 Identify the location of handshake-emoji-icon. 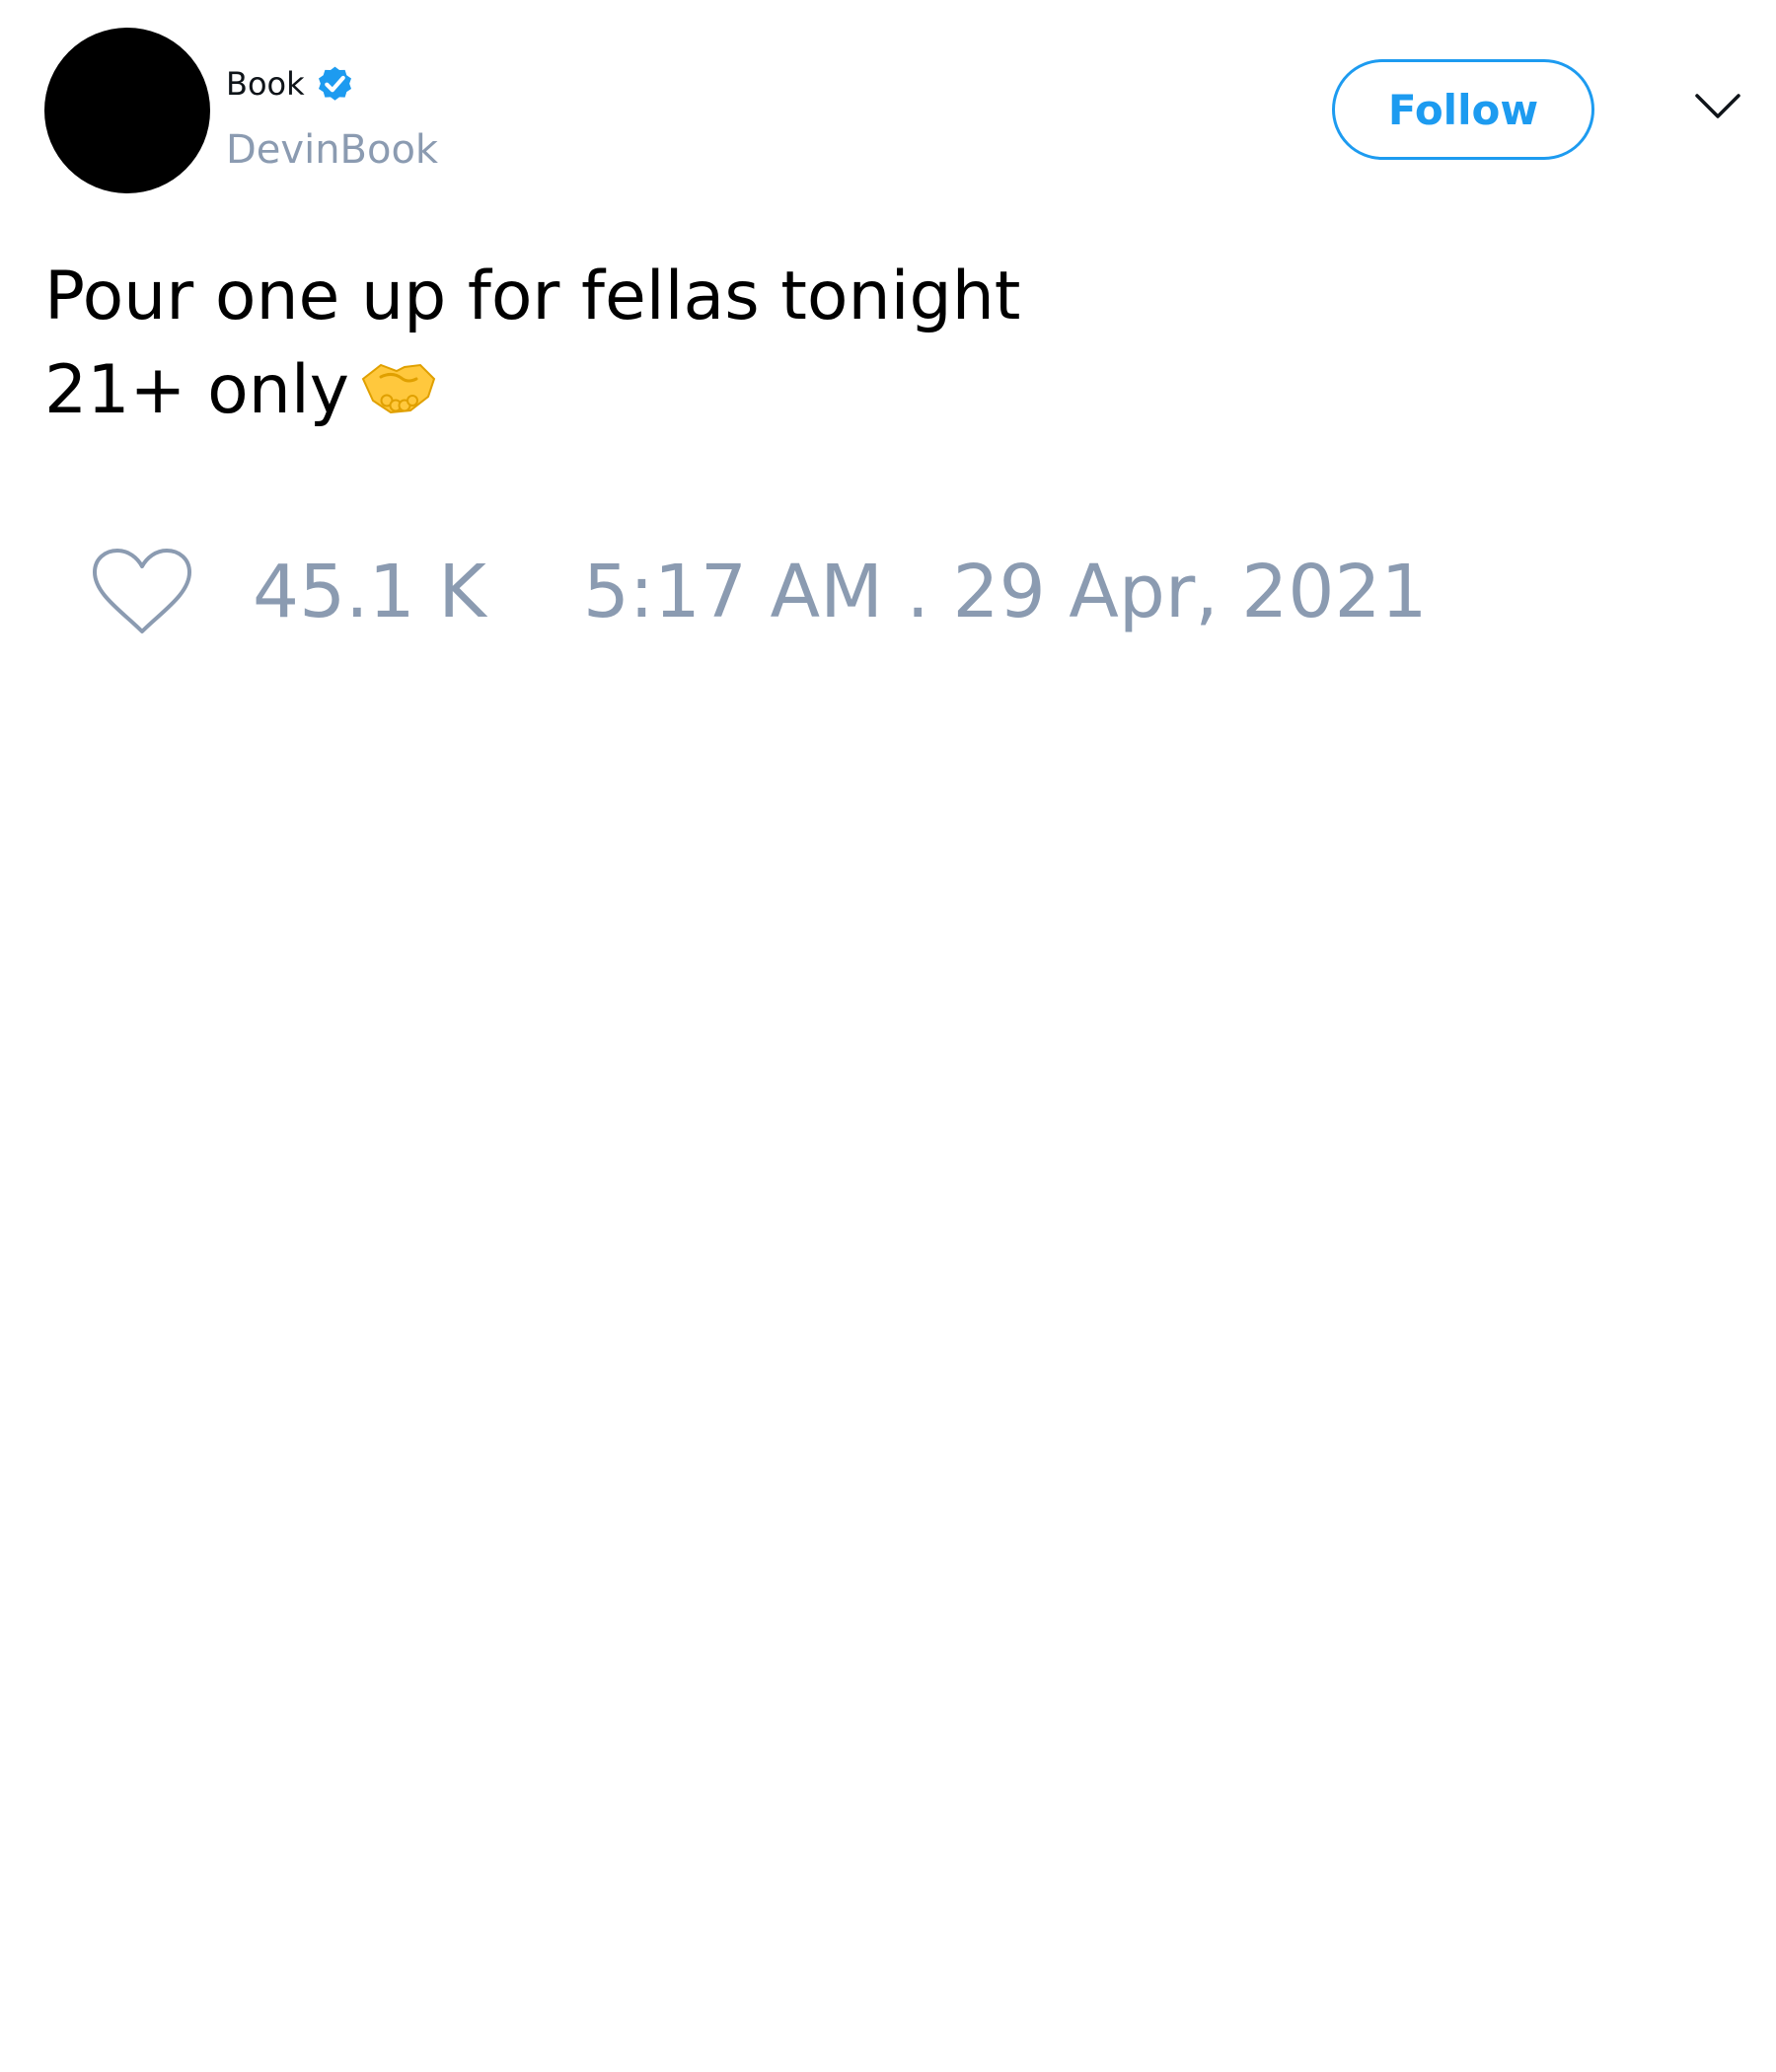
(399, 389).